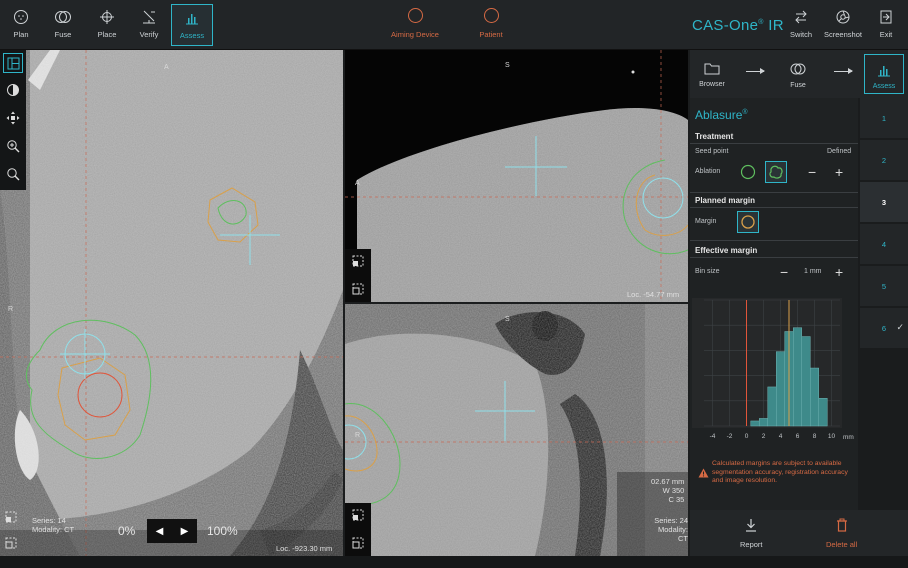 The image size is (908, 568). Describe the element at coordinates (491, 23) in the screenshot. I see `patient-button: Patient` at that location.